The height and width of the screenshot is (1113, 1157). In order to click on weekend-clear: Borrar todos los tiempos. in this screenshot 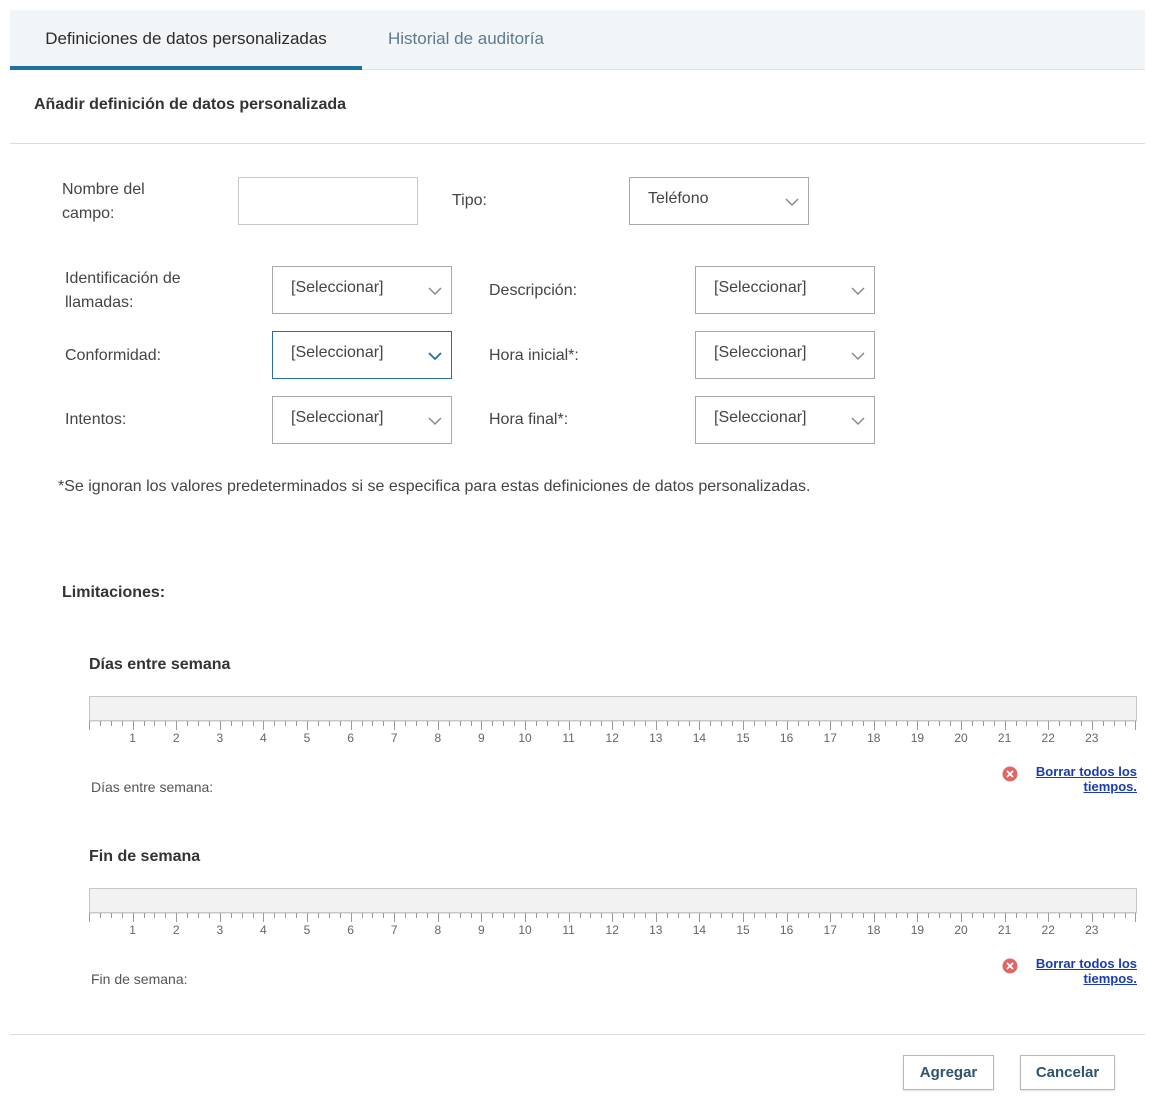, I will do `click(1068, 973)`.